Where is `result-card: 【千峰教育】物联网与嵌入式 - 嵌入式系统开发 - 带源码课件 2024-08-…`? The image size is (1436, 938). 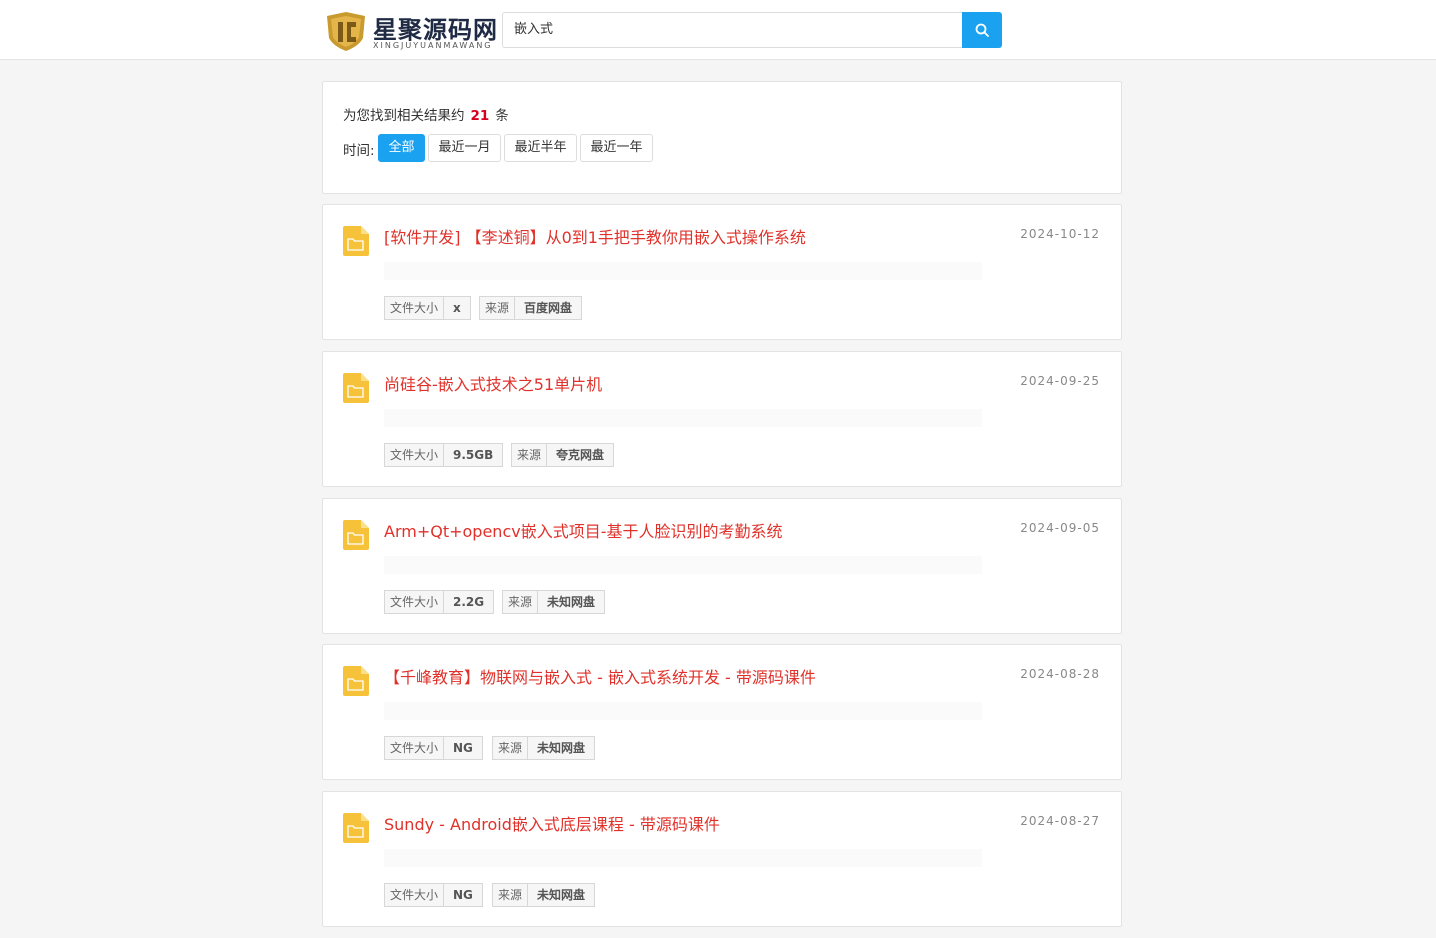
result-card: 【千峰教育】物联网与嵌入式 - 嵌入式系统开发 - 带源码课件 2024-08-… is located at coordinates (722, 712).